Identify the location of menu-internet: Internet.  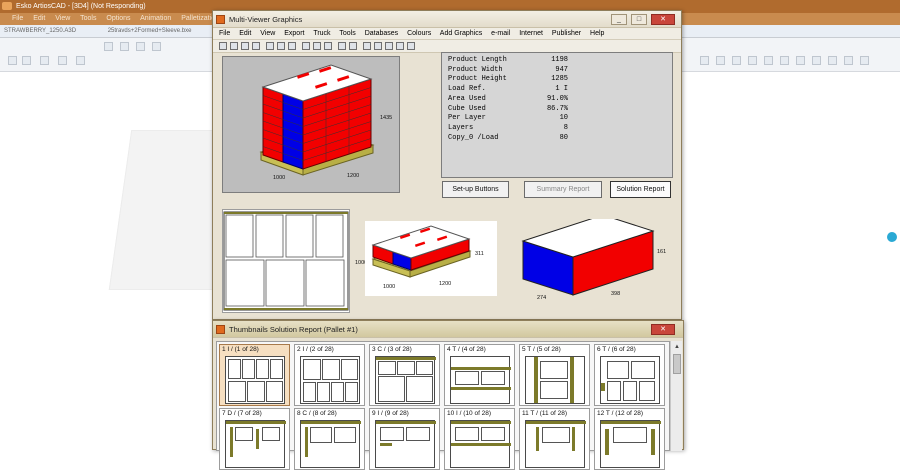
(531, 33).